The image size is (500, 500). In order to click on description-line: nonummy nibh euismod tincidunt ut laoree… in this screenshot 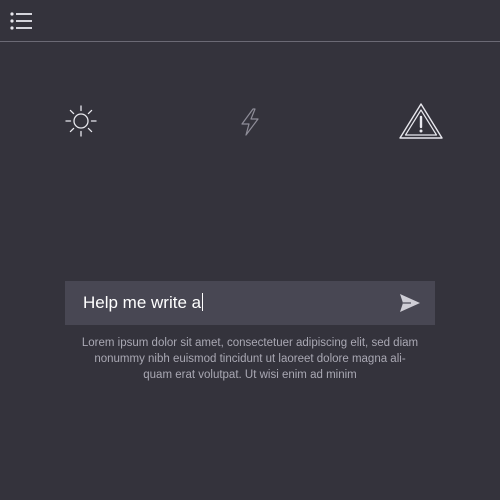, I will do `click(250, 359)`.